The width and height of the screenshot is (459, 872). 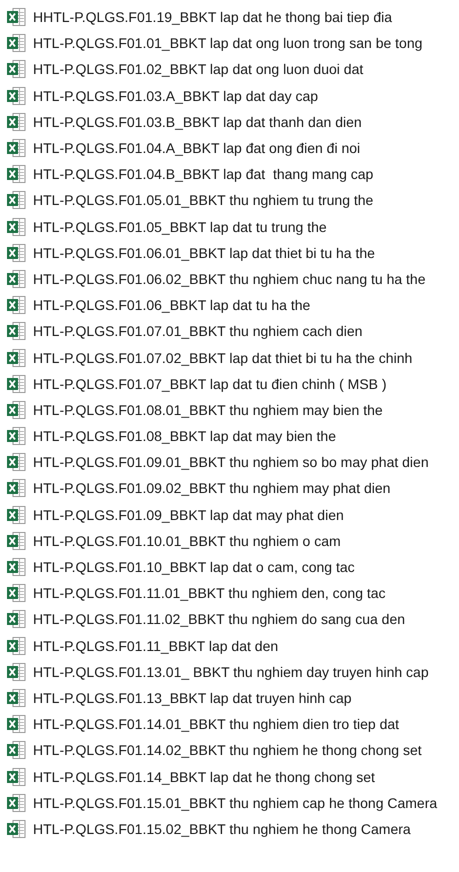 What do you see at coordinates (229, 278) in the screenshot?
I see `file-name: HTL-P.QLGS.F01.06.02_BBKT thu nghiem chuc nang tu ha the` at bounding box center [229, 278].